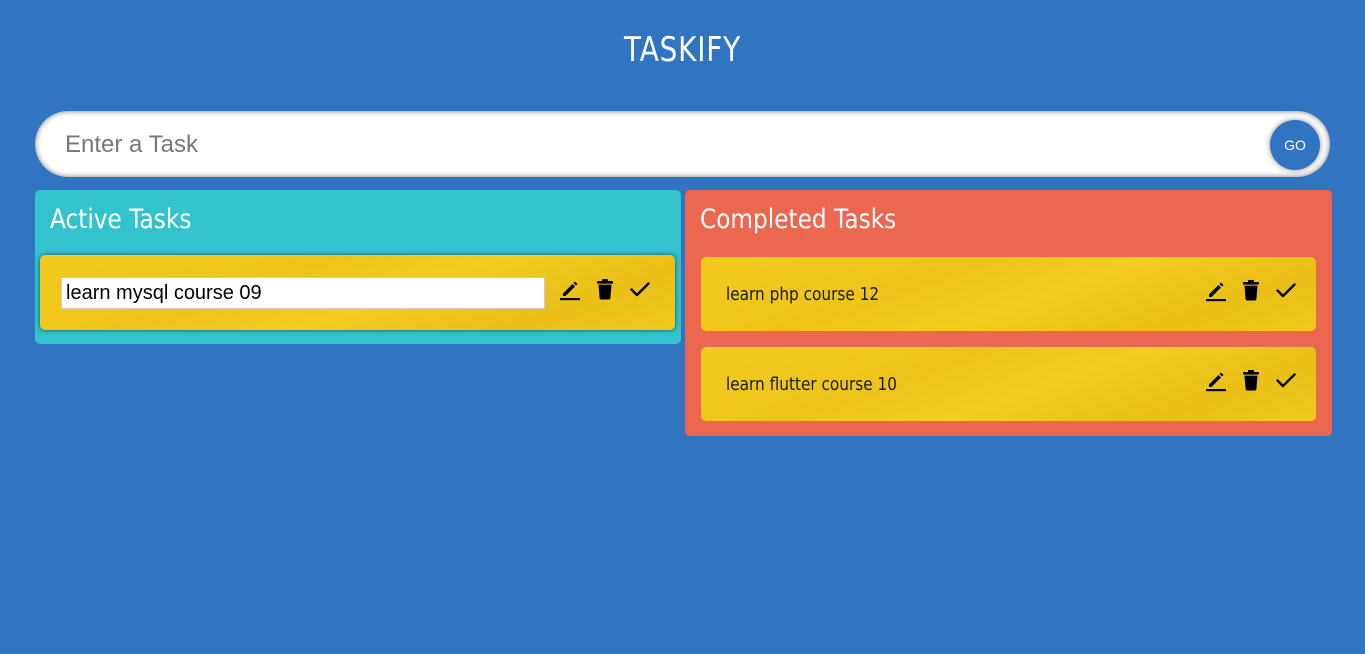 The width and height of the screenshot is (1365, 654). I want to click on task-text: learn php course 12, so click(803, 294).